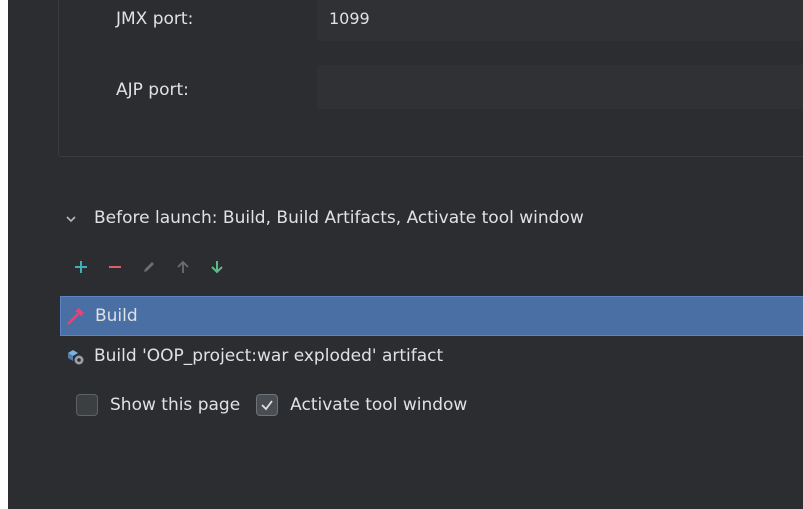 The width and height of the screenshot is (803, 509). I want to click on chevron-down-icon, so click(71, 218).